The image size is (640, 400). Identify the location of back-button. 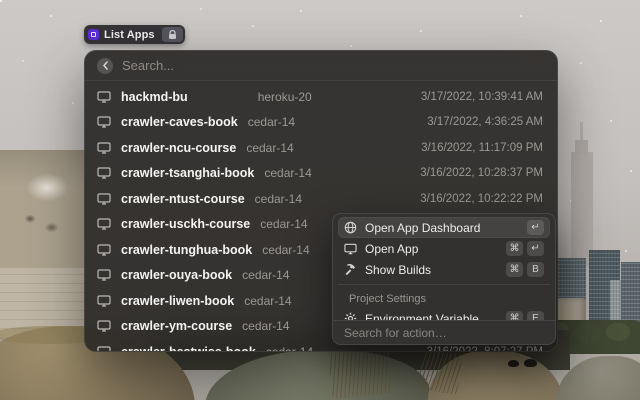
(105, 65).